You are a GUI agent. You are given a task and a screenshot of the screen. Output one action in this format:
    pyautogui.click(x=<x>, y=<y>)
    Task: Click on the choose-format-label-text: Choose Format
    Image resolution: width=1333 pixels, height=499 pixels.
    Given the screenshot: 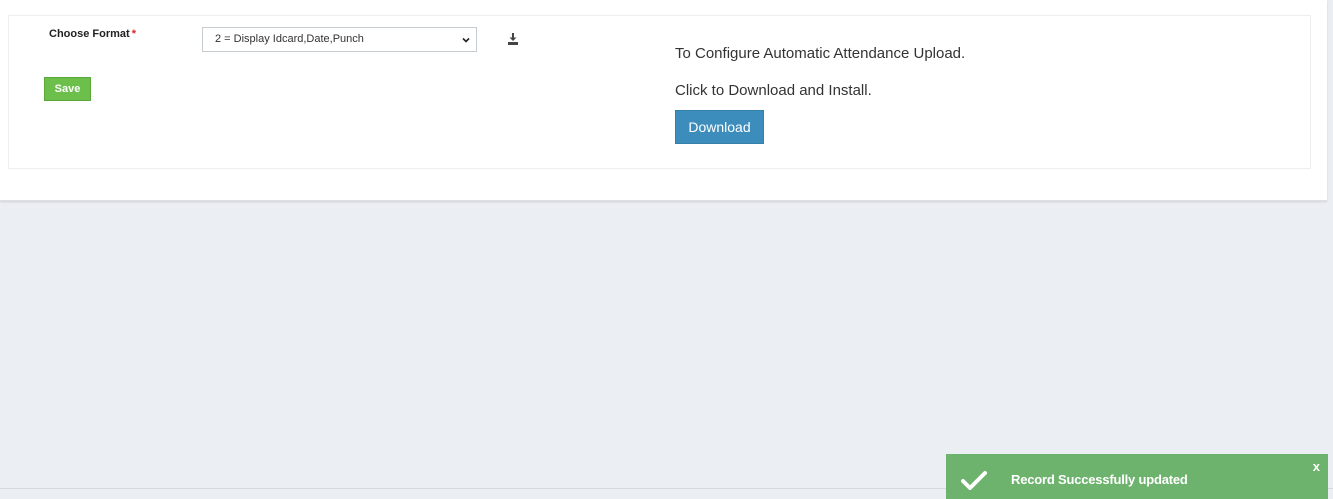 What is the action you would take?
    pyautogui.click(x=89, y=34)
    